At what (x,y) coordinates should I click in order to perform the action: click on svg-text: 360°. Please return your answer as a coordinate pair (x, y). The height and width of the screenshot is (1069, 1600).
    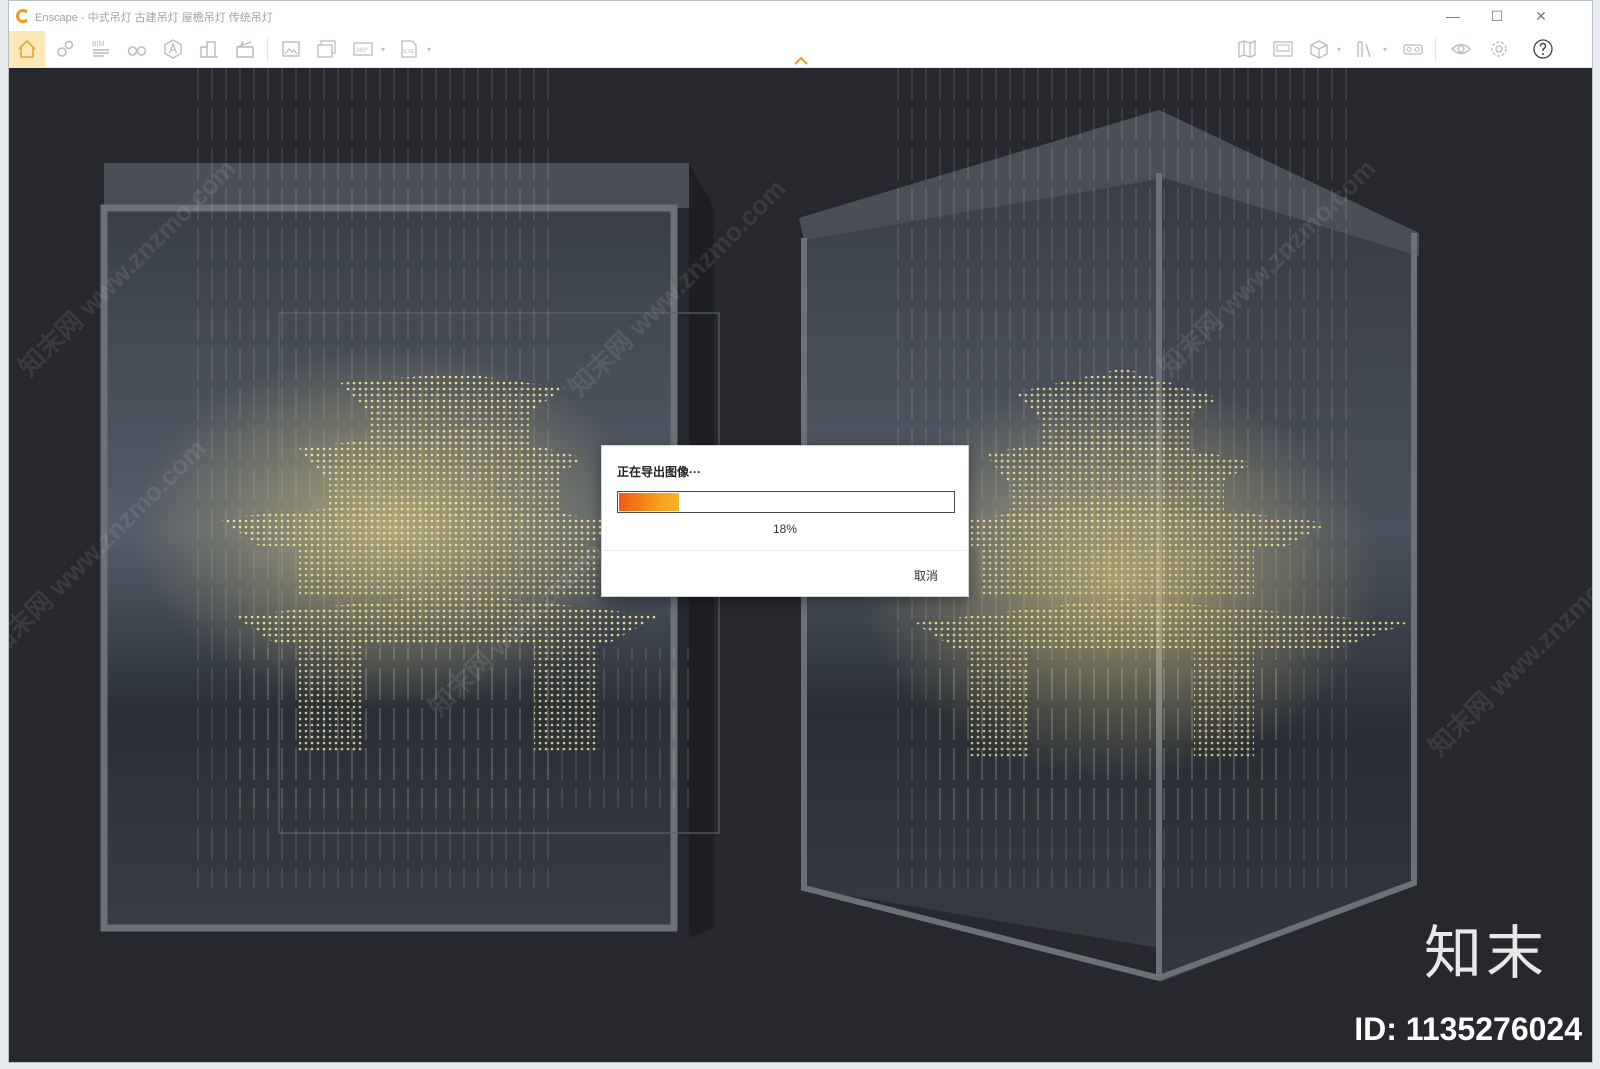
    Looking at the image, I should click on (362, 51).